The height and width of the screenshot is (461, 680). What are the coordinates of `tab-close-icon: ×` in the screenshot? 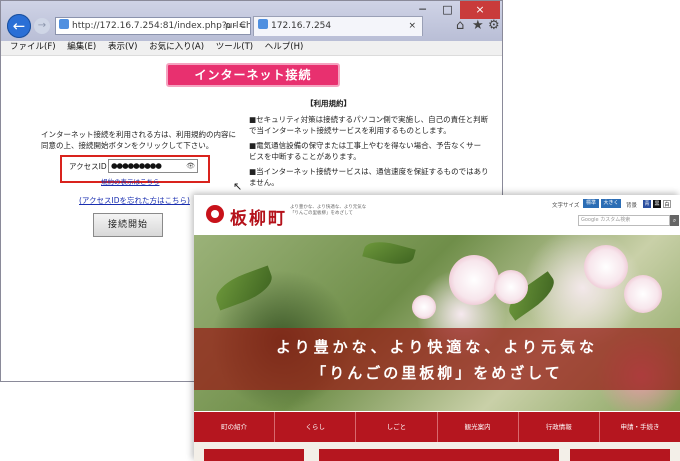 It's located at (412, 26).